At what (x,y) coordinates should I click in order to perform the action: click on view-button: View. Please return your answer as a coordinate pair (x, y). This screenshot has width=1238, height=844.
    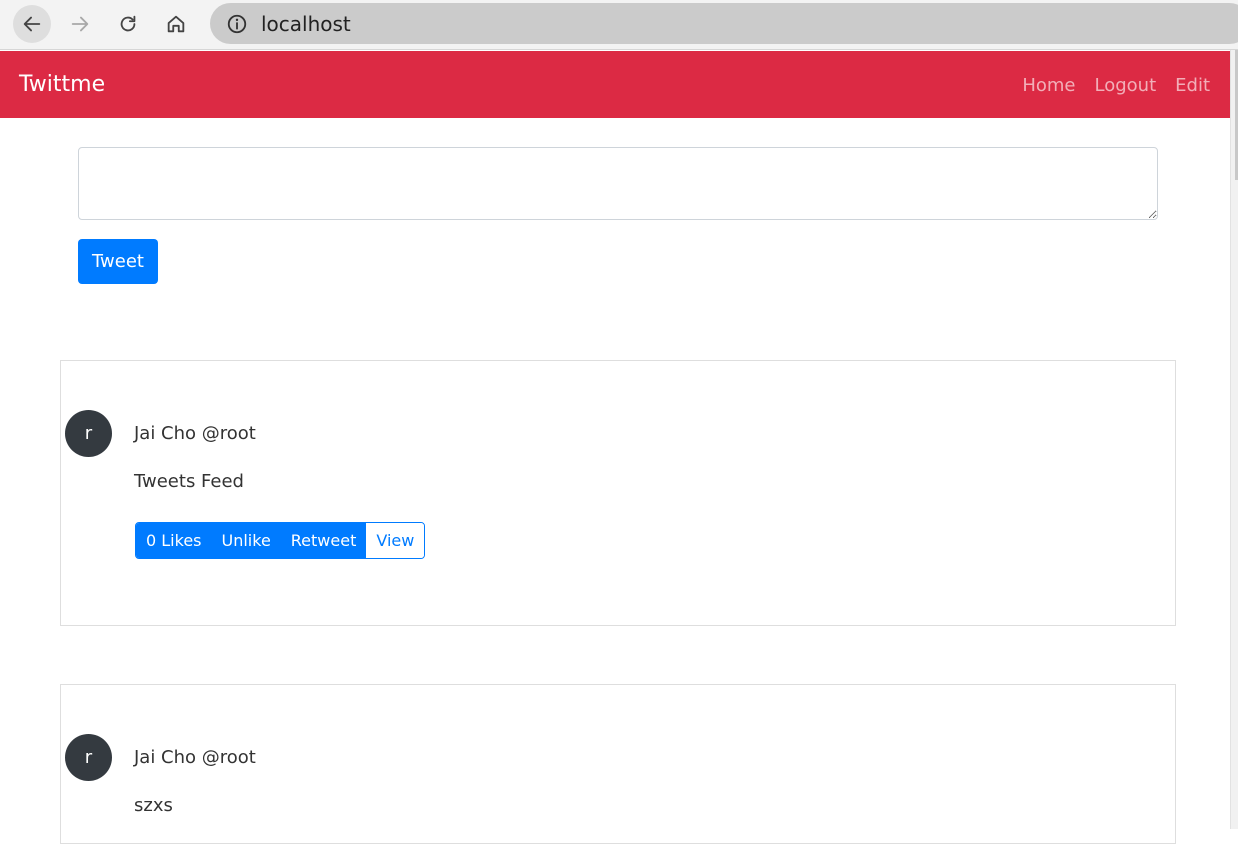
    Looking at the image, I should click on (395, 540).